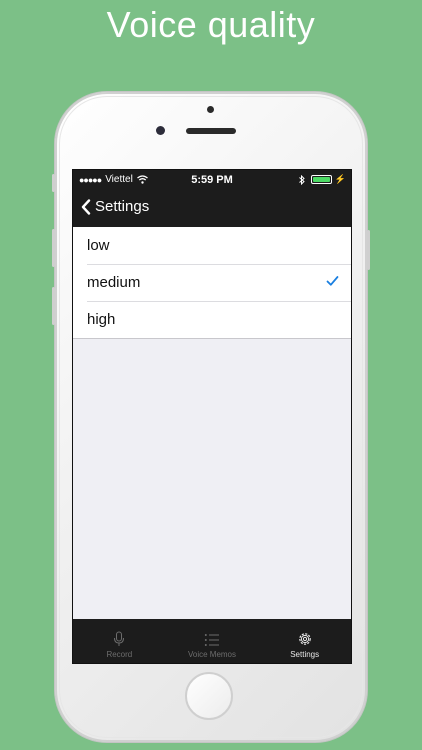  I want to click on back-button-label: Settings, so click(122, 206).